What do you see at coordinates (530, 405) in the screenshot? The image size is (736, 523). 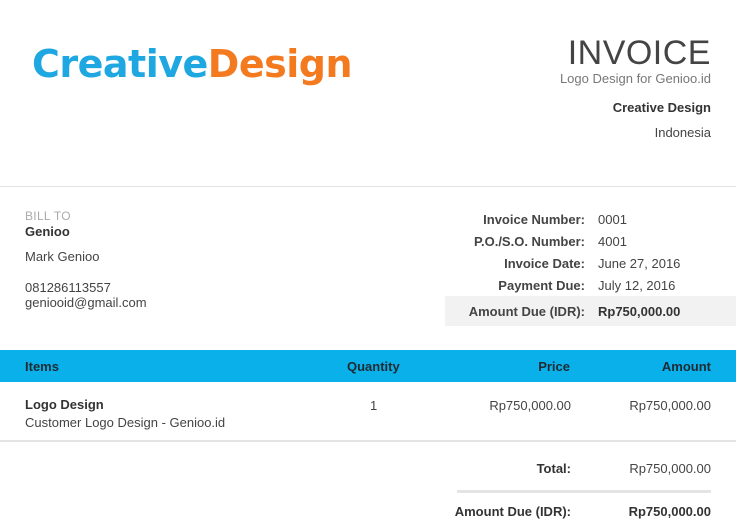 I see `item-price: Rp750,000.00` at bounding box center [530, 405].